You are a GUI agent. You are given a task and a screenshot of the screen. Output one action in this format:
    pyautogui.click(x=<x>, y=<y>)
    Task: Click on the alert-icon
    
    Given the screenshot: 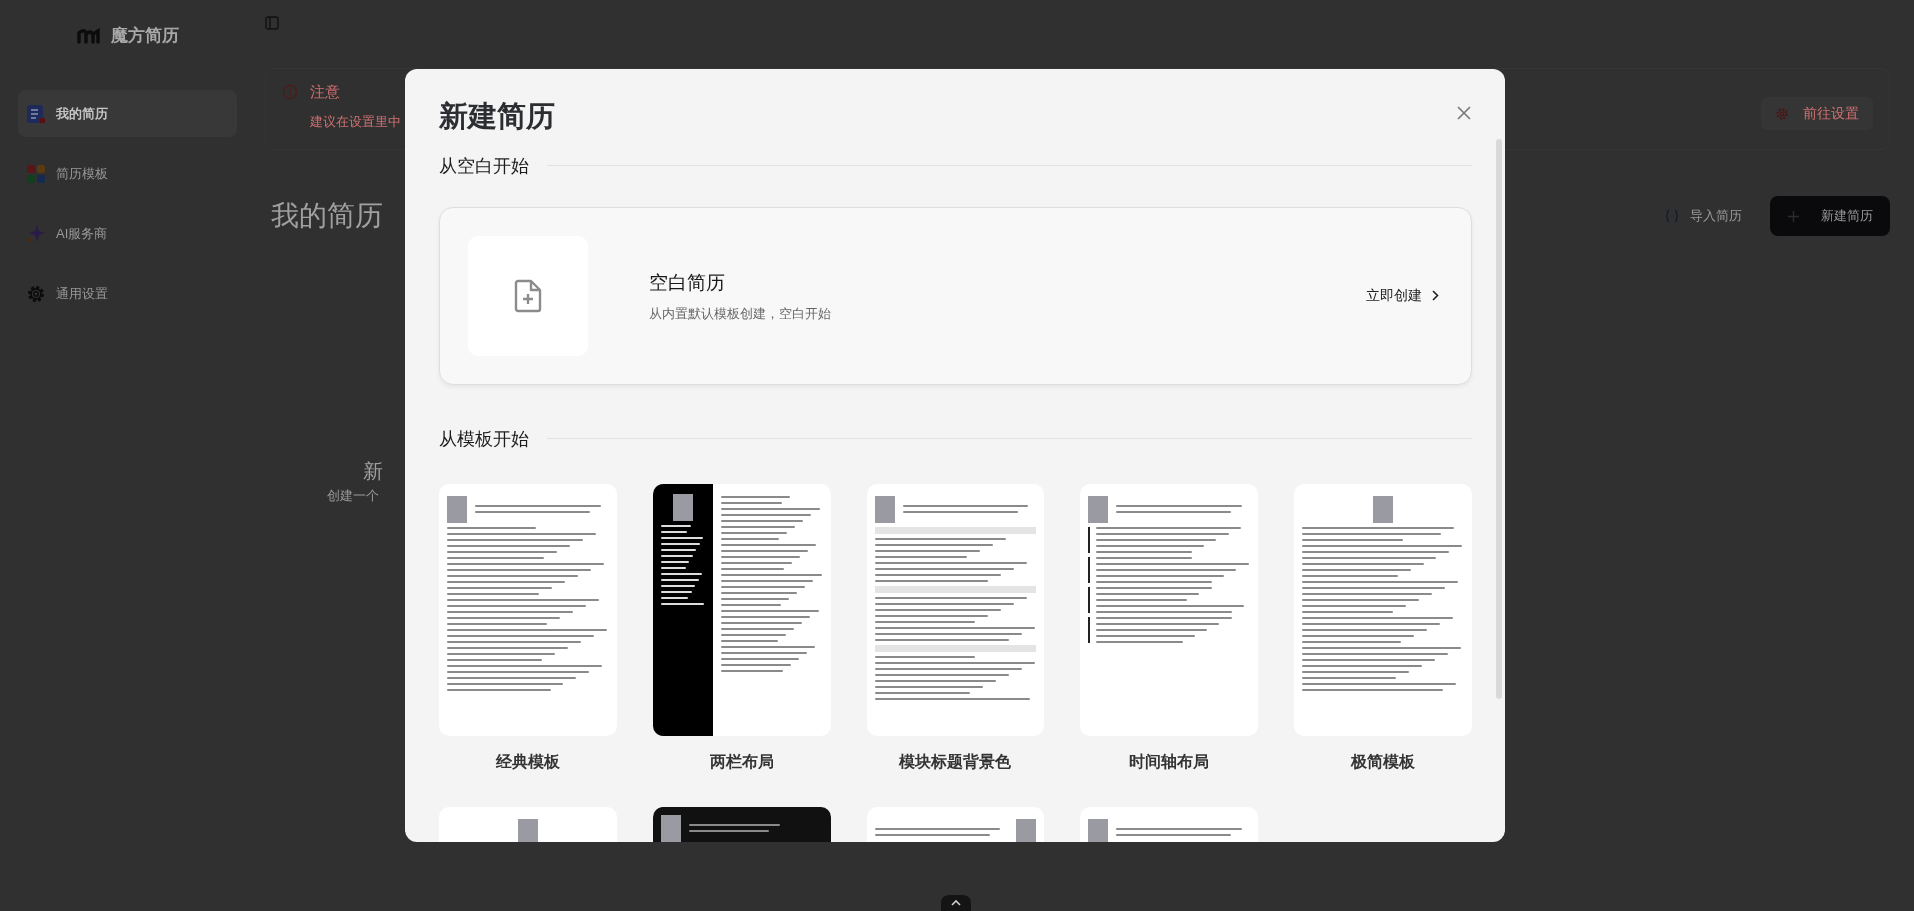 What is the action you would take?
    pyautogui.click(x=290, y=92)
    